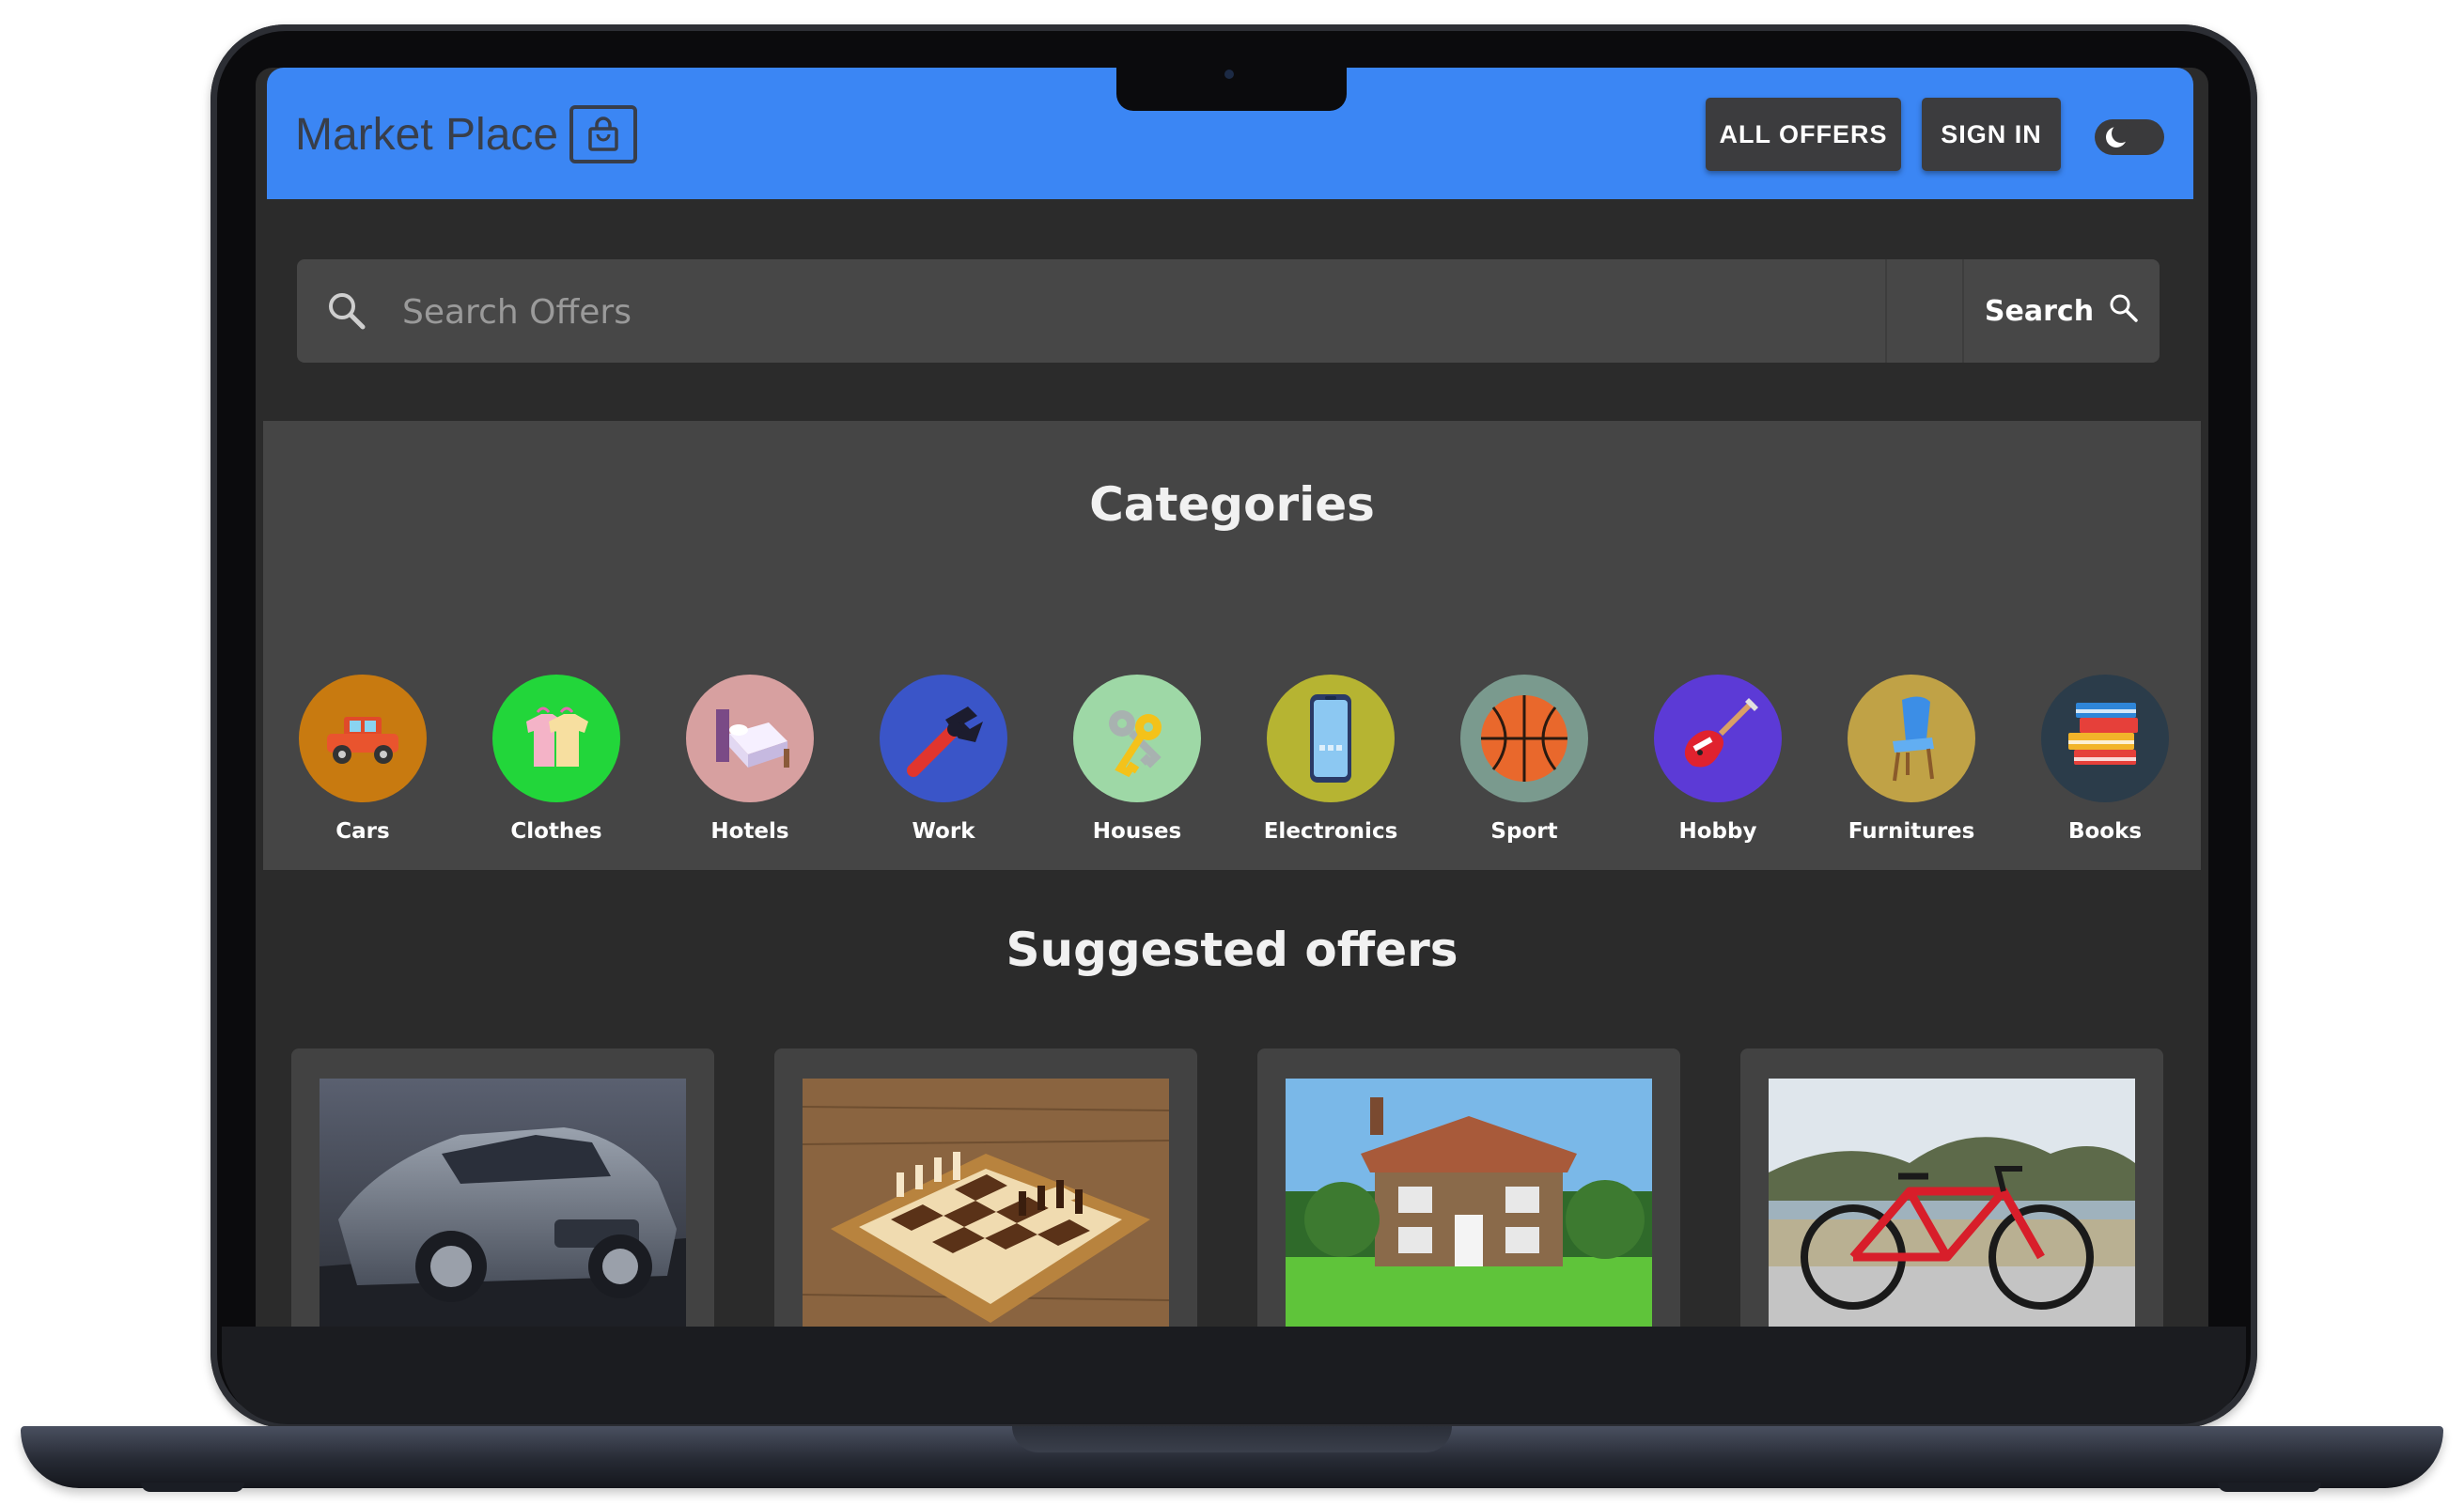 This screenshot has height=1506, width=2464. I want to click on chessboard-photo, so click(986, 1203).